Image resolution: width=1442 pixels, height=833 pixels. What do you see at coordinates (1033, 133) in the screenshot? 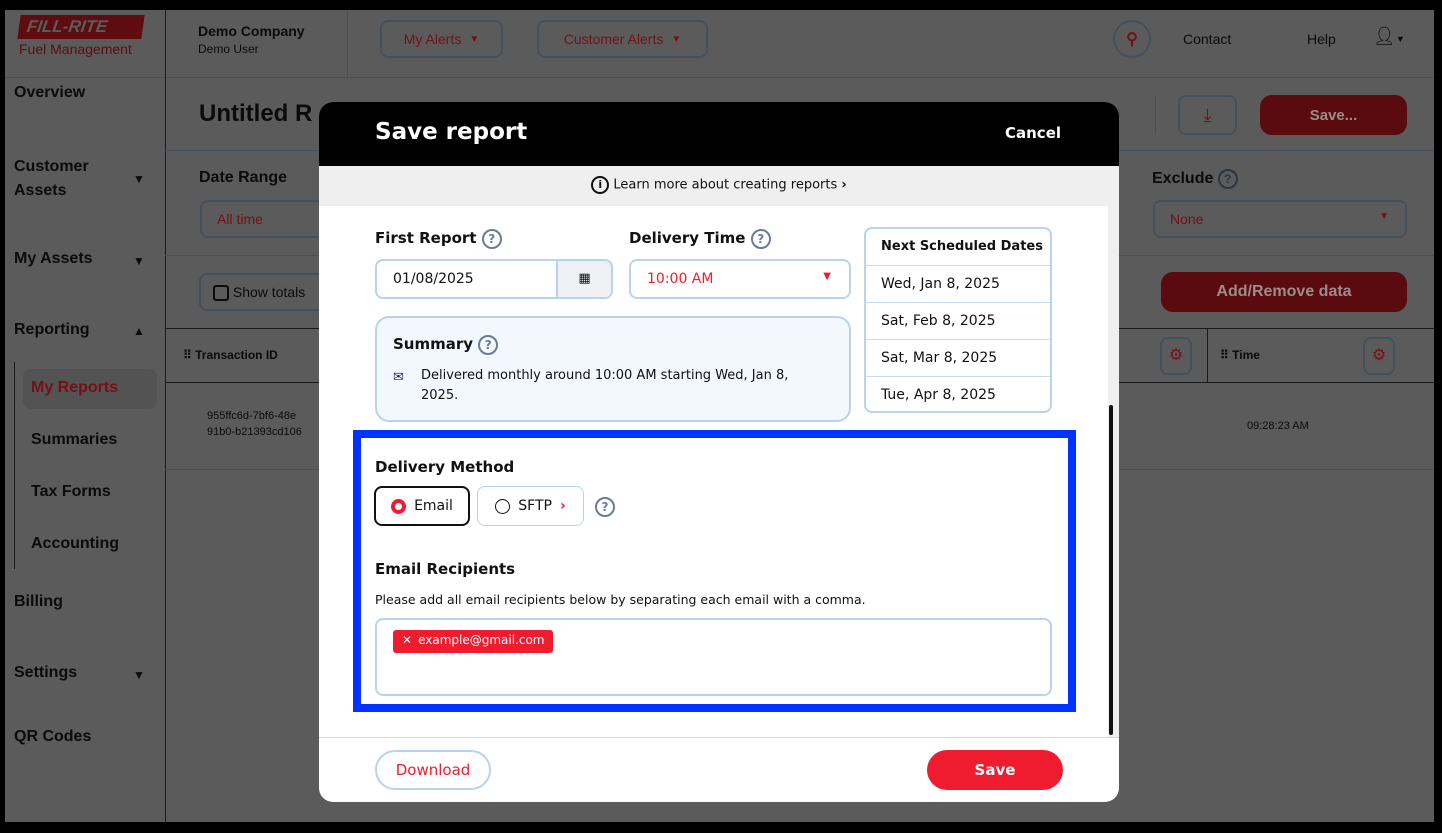
I see `cancel-button: Cancel` at bounding box center [1033, 133].